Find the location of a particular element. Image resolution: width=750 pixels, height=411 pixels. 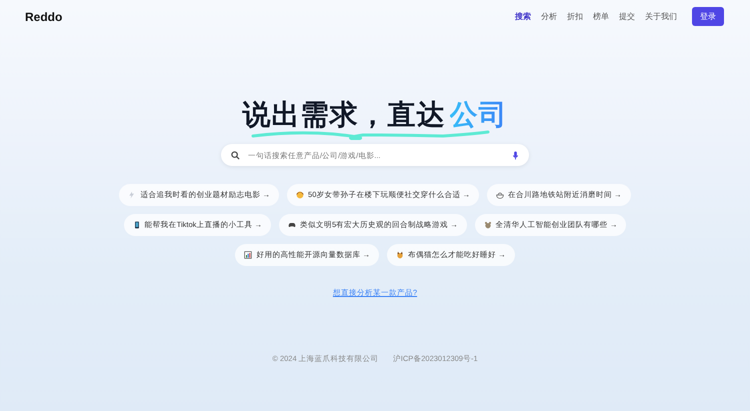

nav-link: 折扣 is located at coordinates (575, 16).